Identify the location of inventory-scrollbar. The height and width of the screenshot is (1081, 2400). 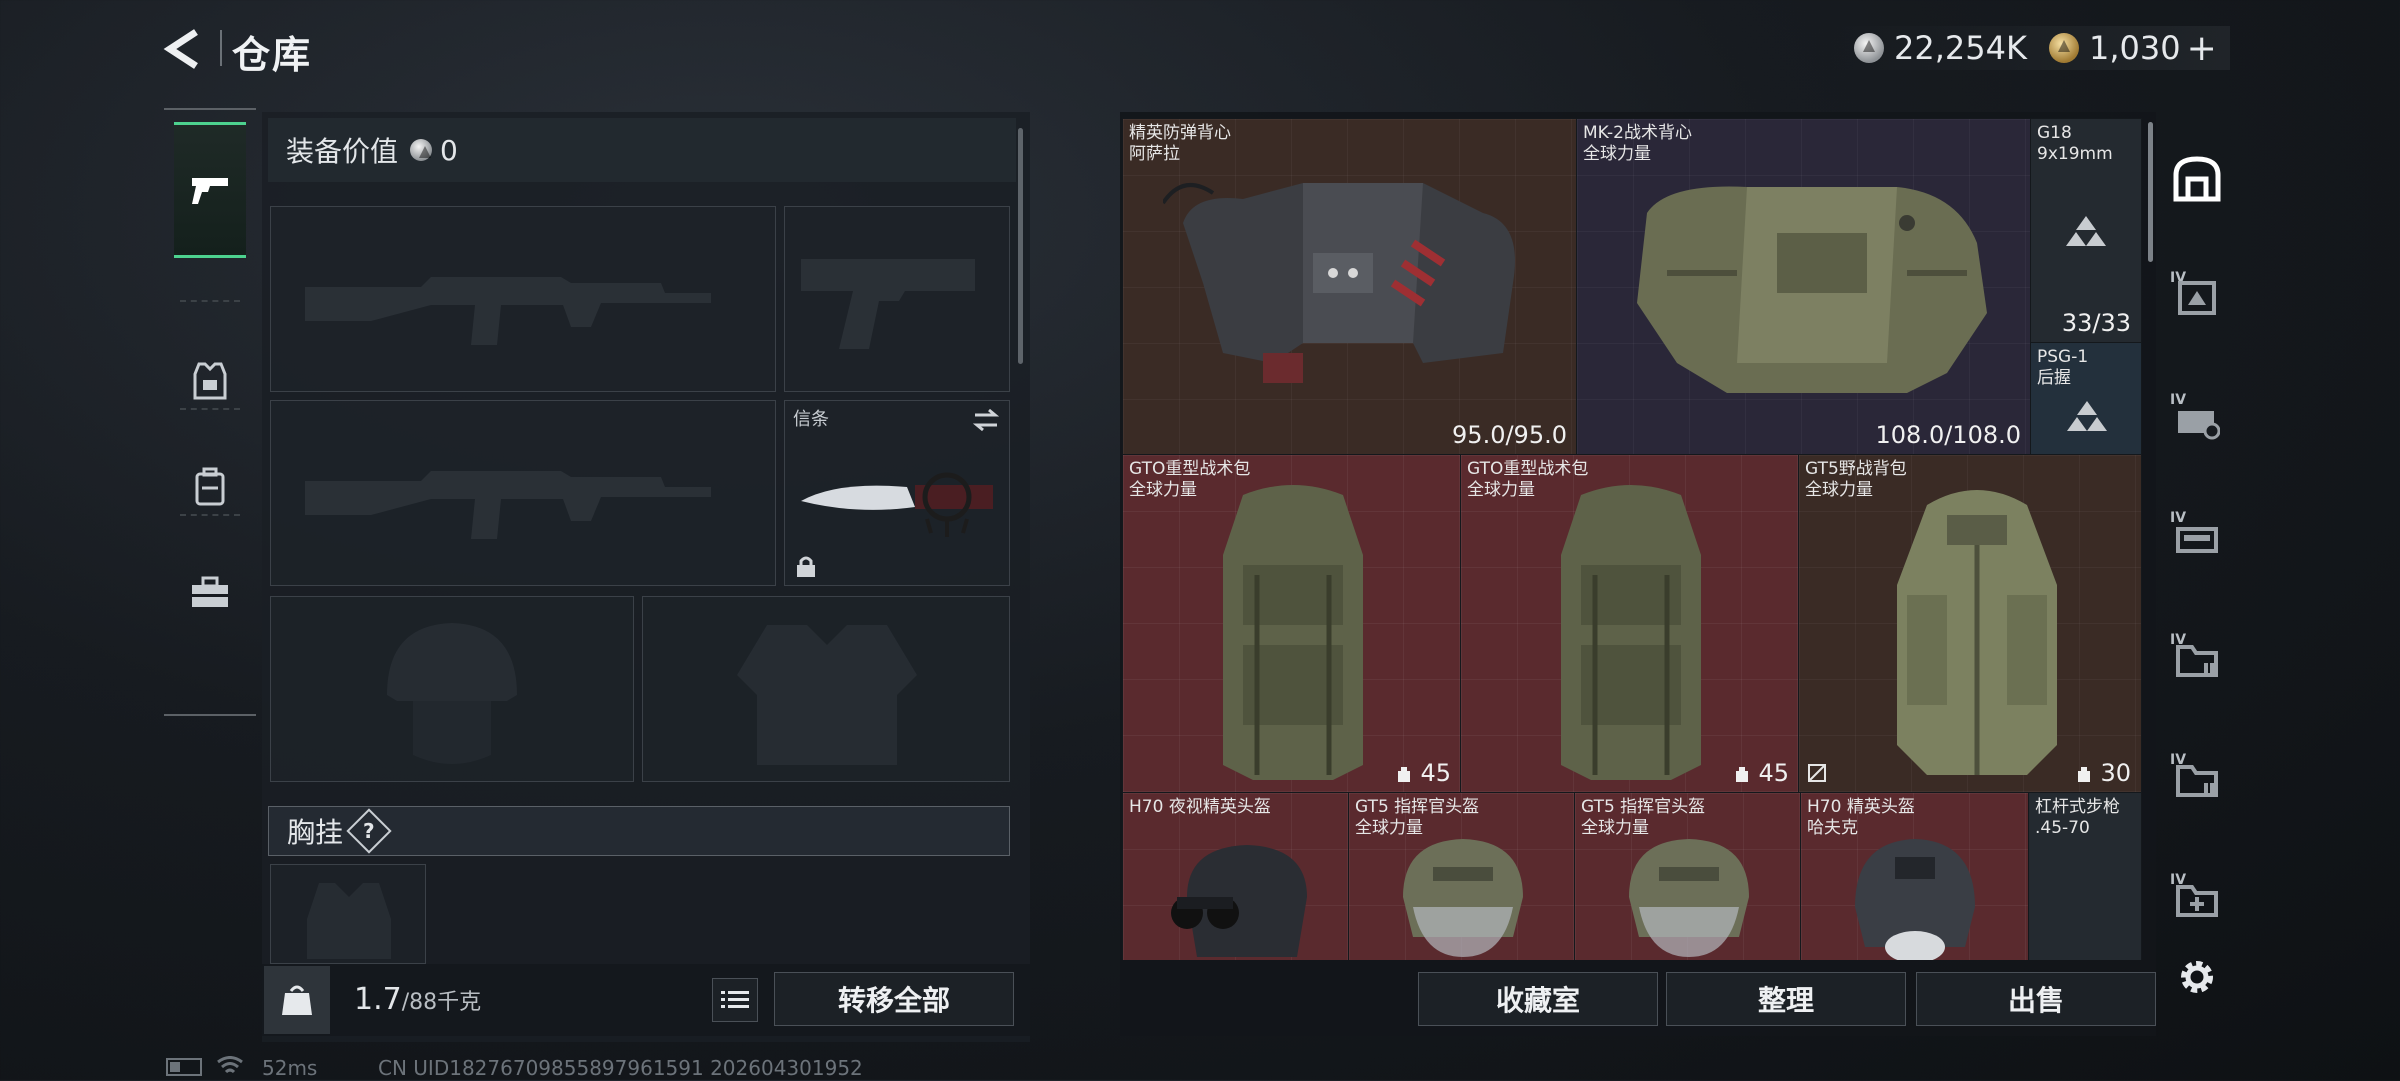
(2150, 192).